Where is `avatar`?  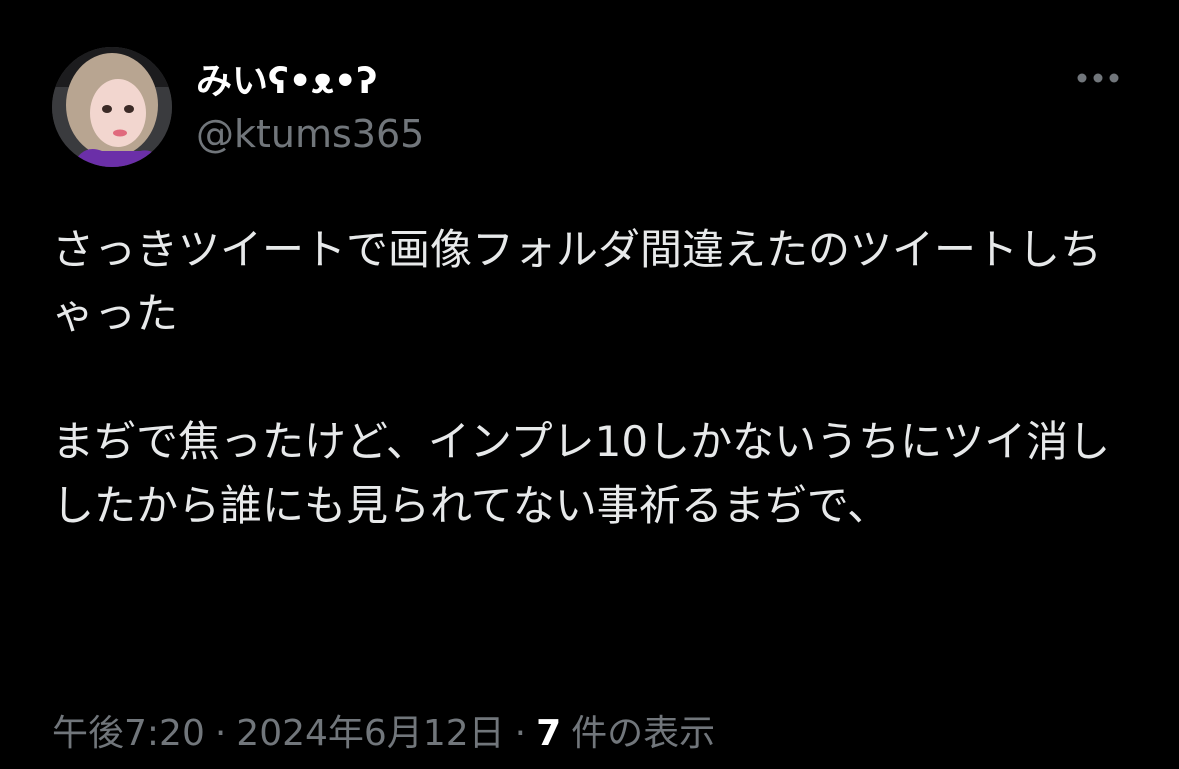
avatar is located at coordinates (112, 107).